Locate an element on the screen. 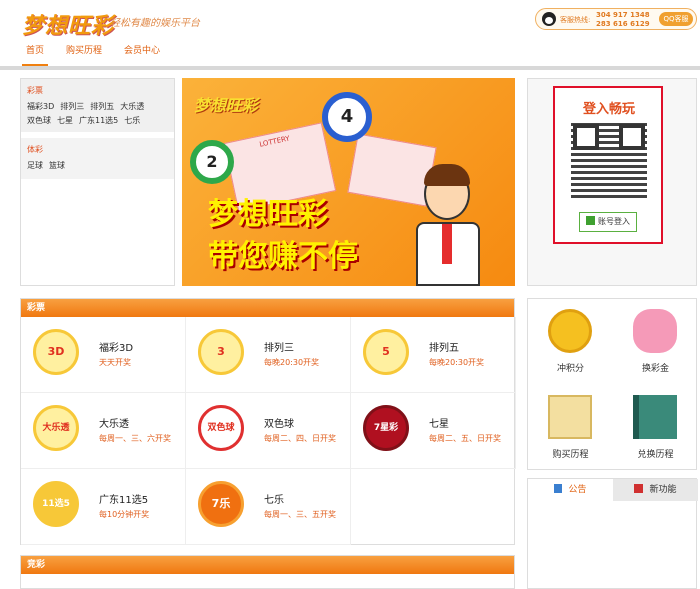  lottery-item: 7星彩 七星 每周二、五、日开奖 is located at coordinates (433, 431).